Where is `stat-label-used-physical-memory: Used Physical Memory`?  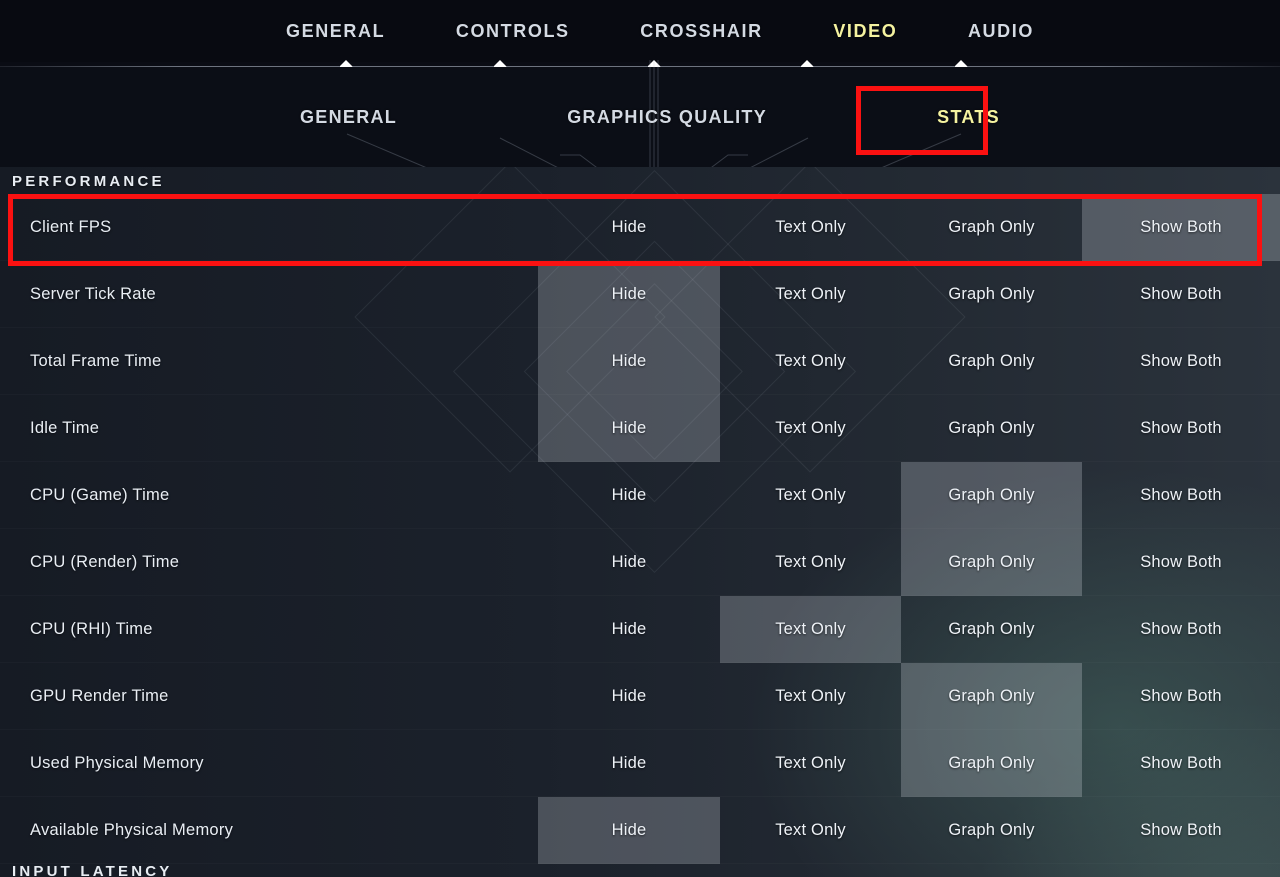
stat-label-used-physical-memory: Used Physical Memory is located at coordinates (117, 763).